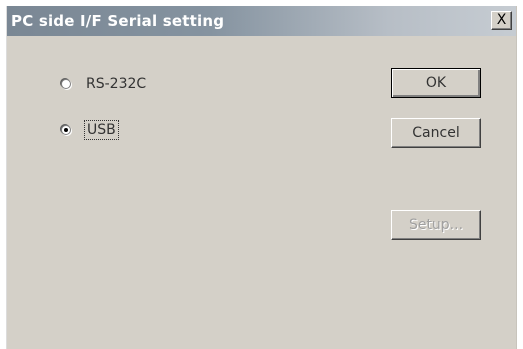 This screenshot has height=349, width=523. I want to click on title-bar: PC side I/F Serial setting X, so click(261, 21).